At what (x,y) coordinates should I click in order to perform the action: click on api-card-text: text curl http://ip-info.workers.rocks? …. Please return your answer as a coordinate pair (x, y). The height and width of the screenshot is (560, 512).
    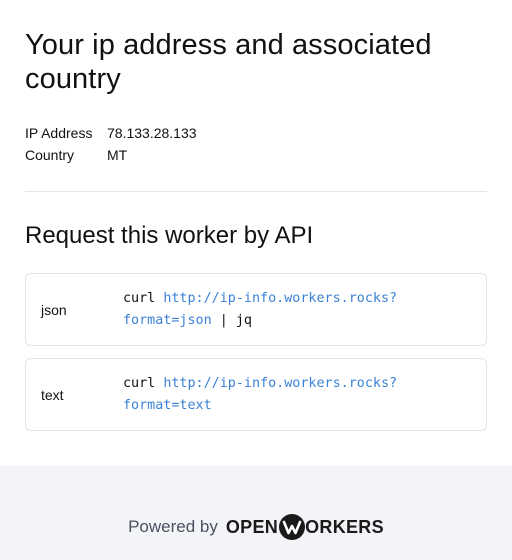
    Looking at the image, I should click on (256, 394).